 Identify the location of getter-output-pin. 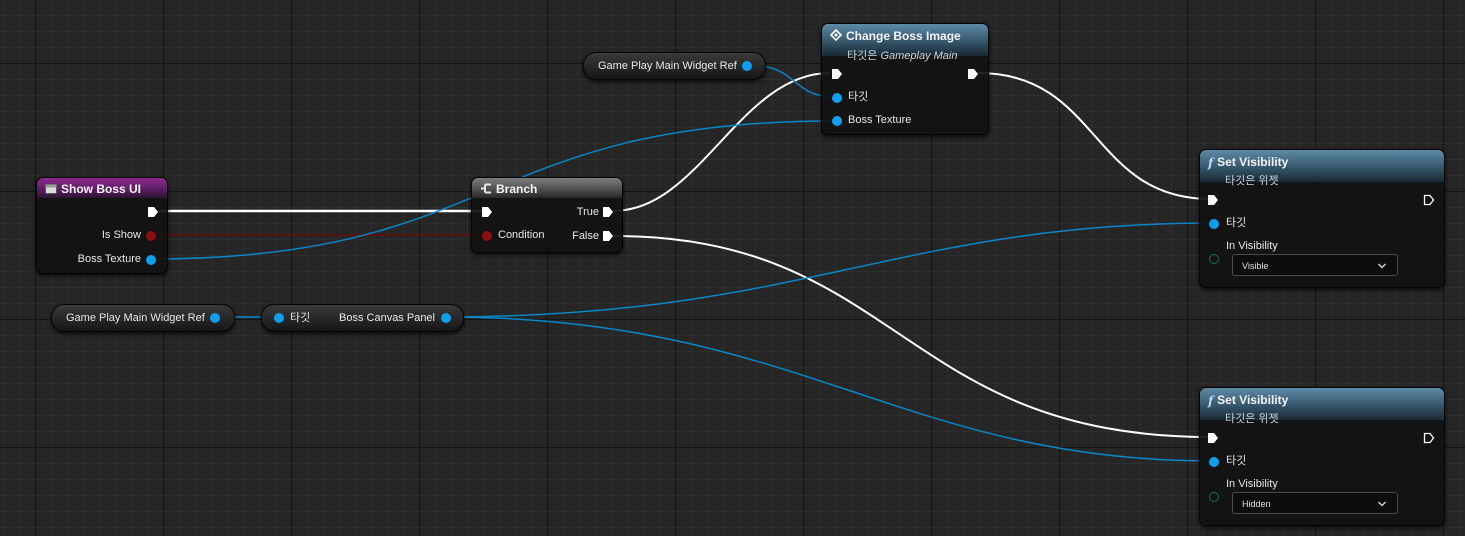
(446, 318).